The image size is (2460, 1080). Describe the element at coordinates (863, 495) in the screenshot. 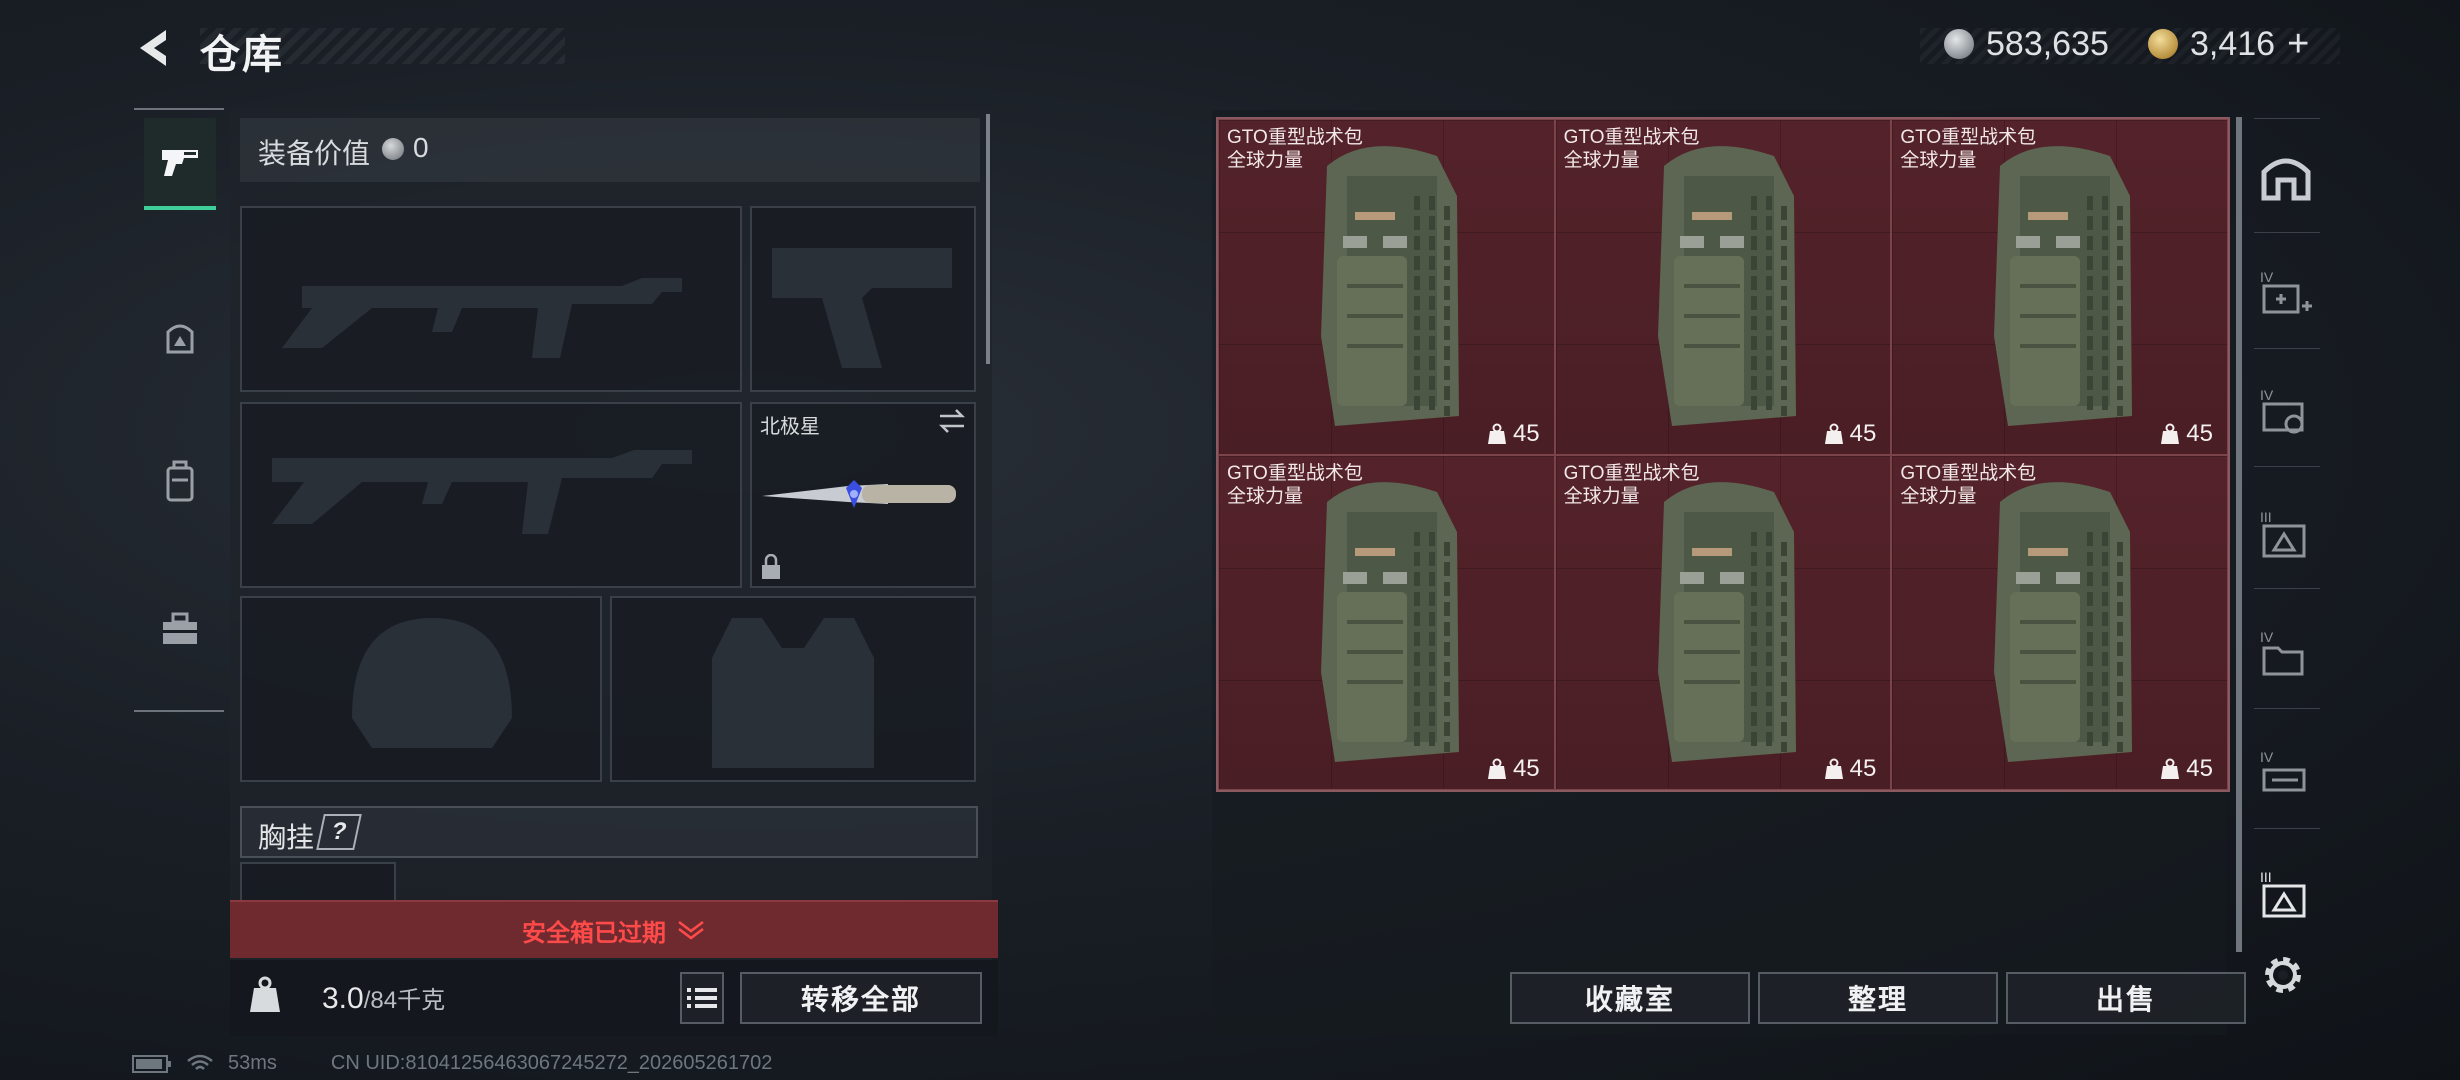

I see `melee-slot: 北极星` at that location.